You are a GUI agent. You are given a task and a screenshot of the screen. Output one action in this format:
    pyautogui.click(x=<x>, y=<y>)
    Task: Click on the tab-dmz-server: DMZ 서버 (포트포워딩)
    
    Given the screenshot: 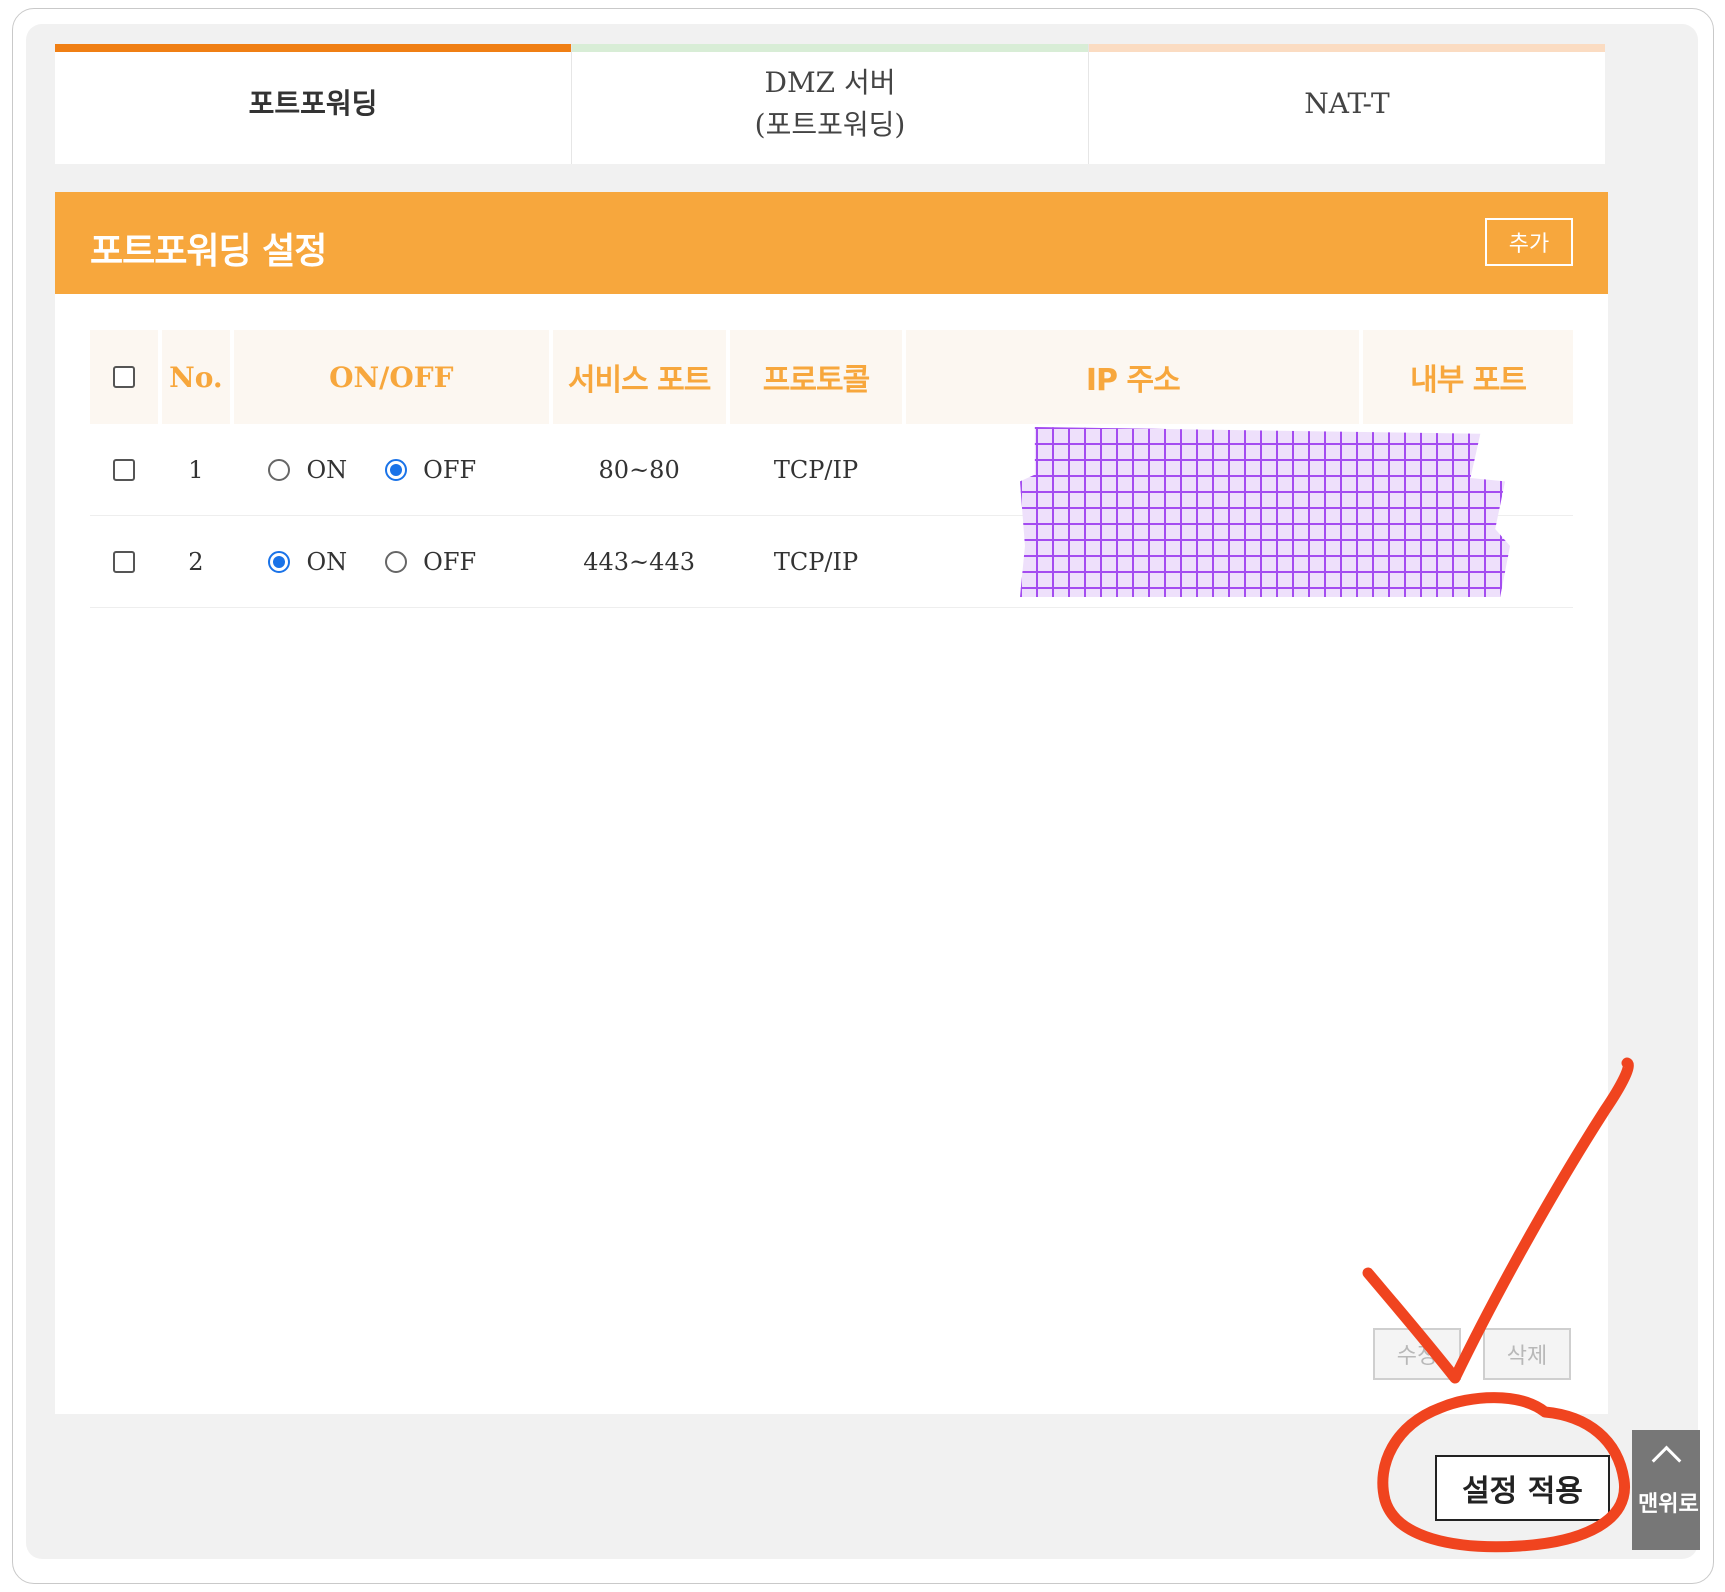 What is the action you would take?
    pyautogui.click(x=830, y=104)
    